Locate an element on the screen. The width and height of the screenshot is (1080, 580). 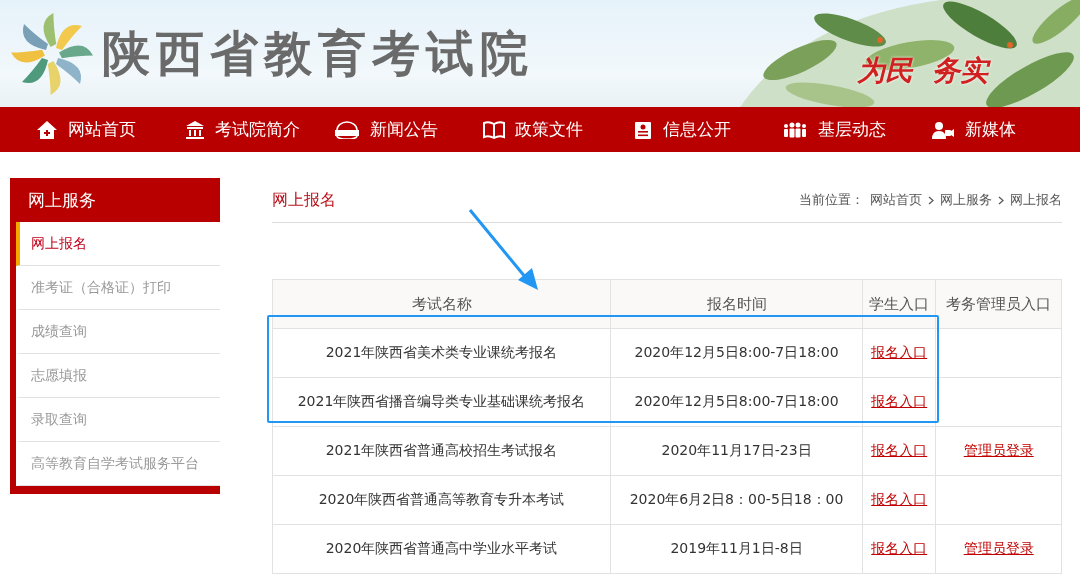
nav-item: 基层动态 is located at coordinates (856, 129).